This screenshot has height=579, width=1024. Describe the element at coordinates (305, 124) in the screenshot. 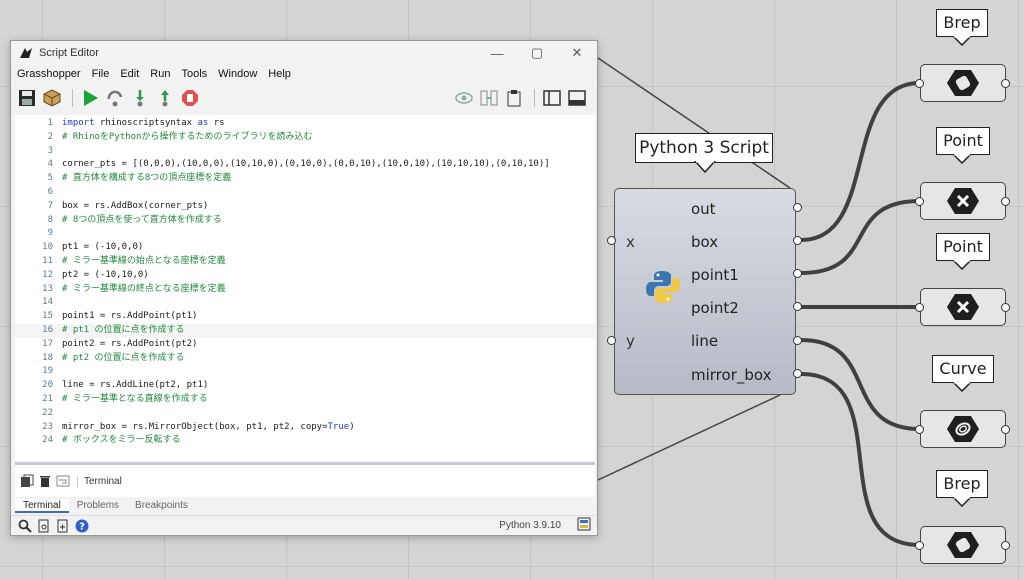

I see `code-line: 1 import rhinoscriptsyntax as rs` at that location.